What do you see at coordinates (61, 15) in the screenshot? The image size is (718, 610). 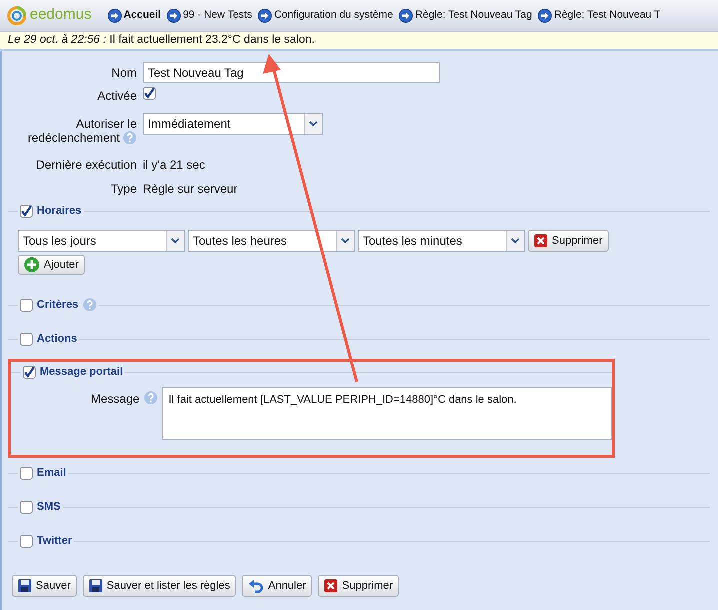 I see `logo-text: eedomus` at bounding box center [61, 15].